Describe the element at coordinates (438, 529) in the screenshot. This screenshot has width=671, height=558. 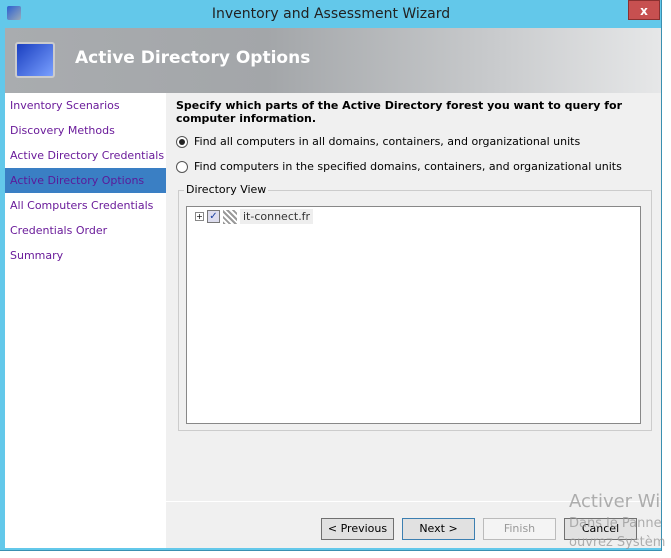
I see `next-button: Next >` at that location.